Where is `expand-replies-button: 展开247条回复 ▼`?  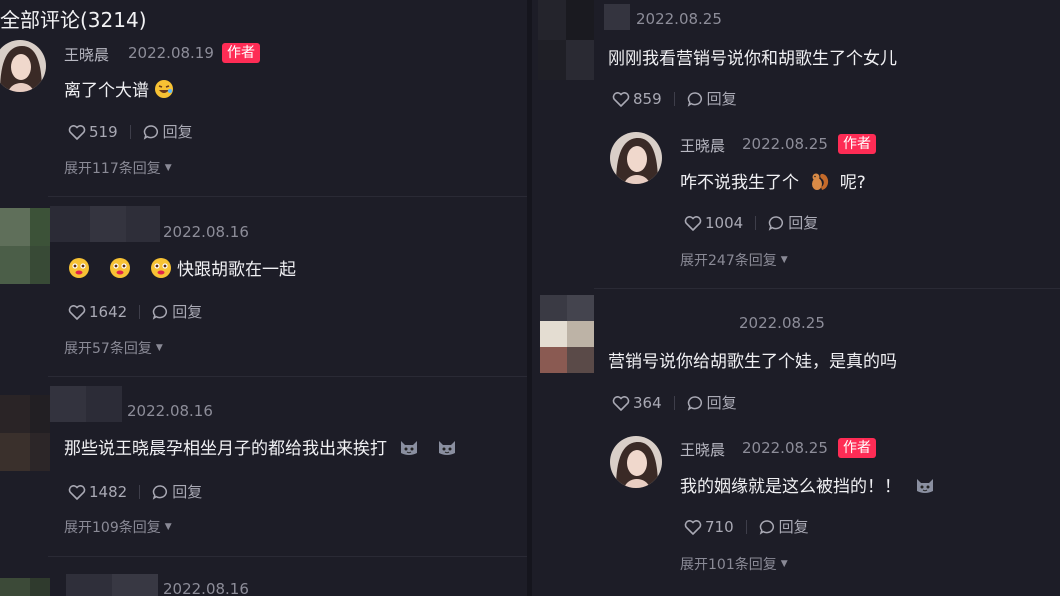
expand-replies-button: 展开247条回复 ▼ is located at coordinates (734, 260).